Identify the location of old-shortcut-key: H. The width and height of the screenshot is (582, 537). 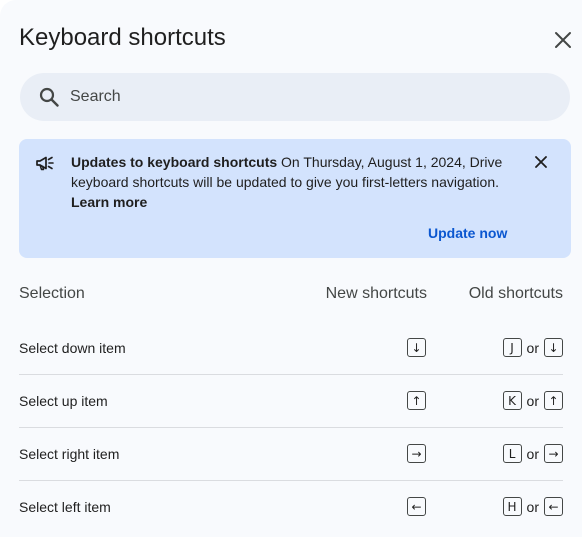
(512, 506).